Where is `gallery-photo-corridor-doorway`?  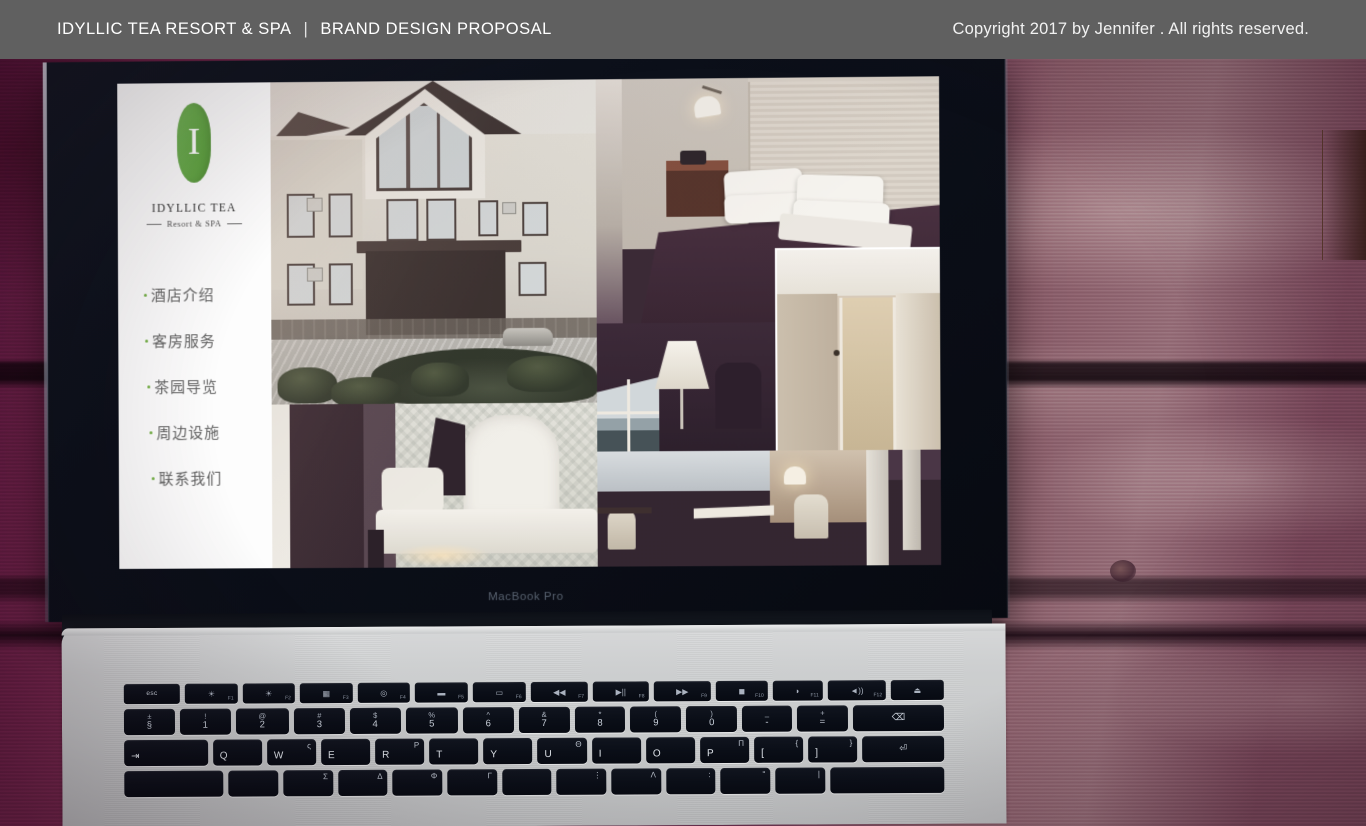
gallery-photo-corridor-doorway is located at coordinates (858, 348).